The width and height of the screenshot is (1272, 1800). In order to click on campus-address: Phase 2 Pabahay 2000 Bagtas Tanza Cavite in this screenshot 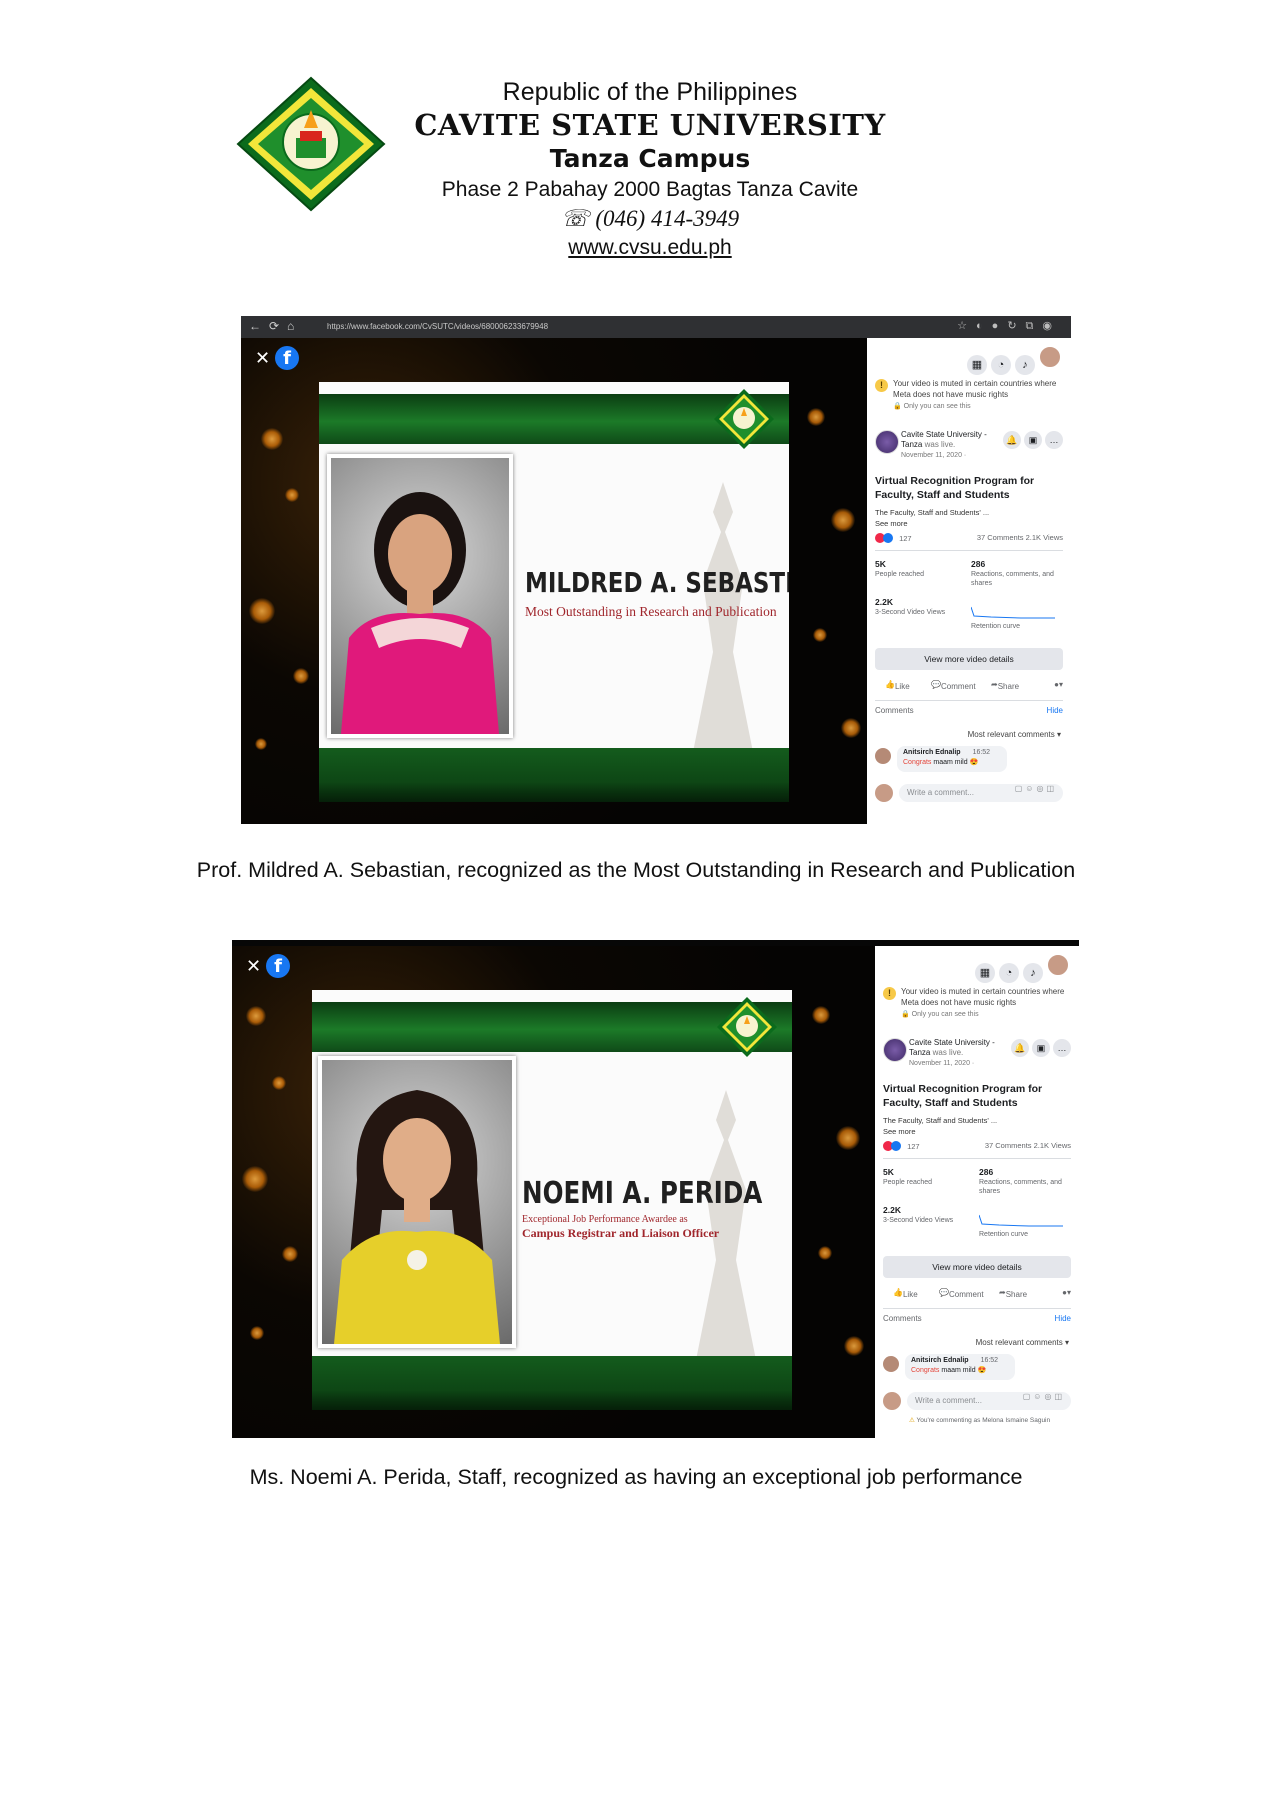, I will do `click(650, 189)`.